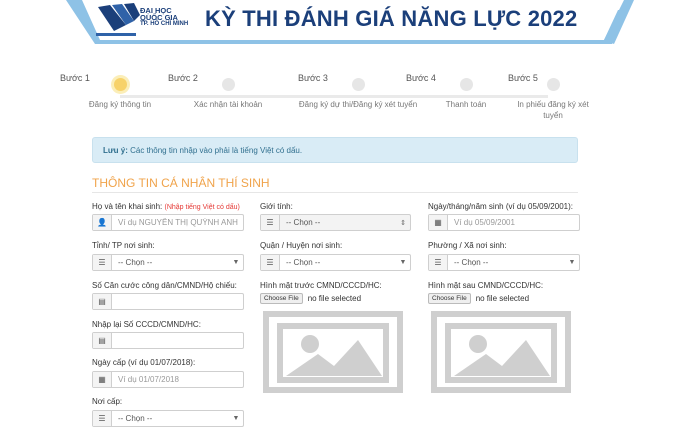 The image size is (680, 433). Describe the element at coordinates (183, 78) in the screenshot. I see `step-label: Bước 2` at that location.